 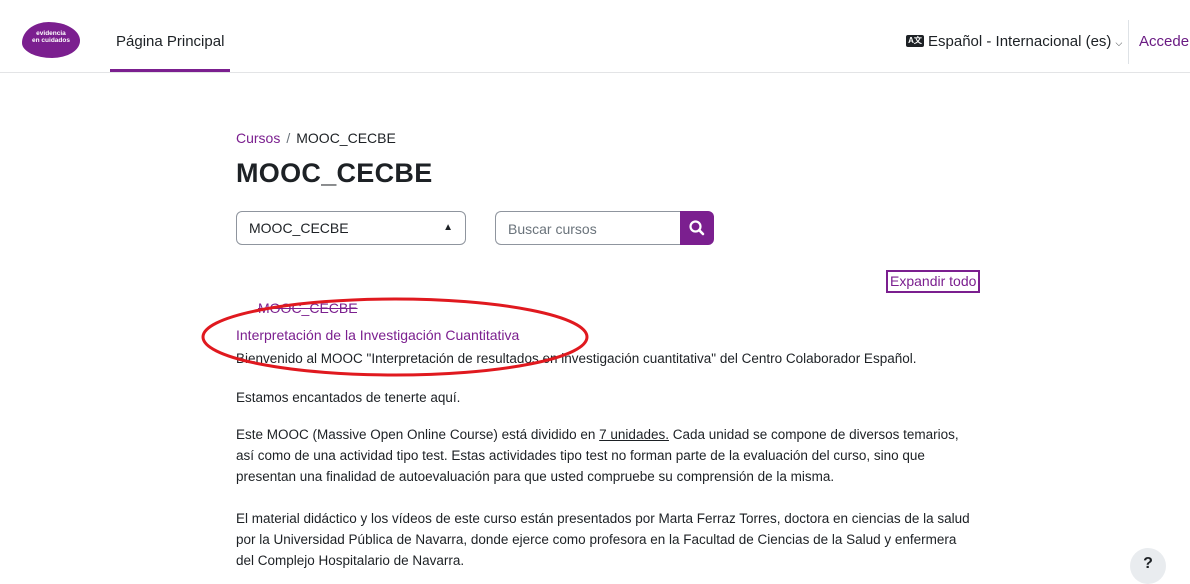 What do you see at coordinates (351, 228) in the screenshot?
I see `category-select: MOOC_CECBE ▲` at bounding box center [351, 228].